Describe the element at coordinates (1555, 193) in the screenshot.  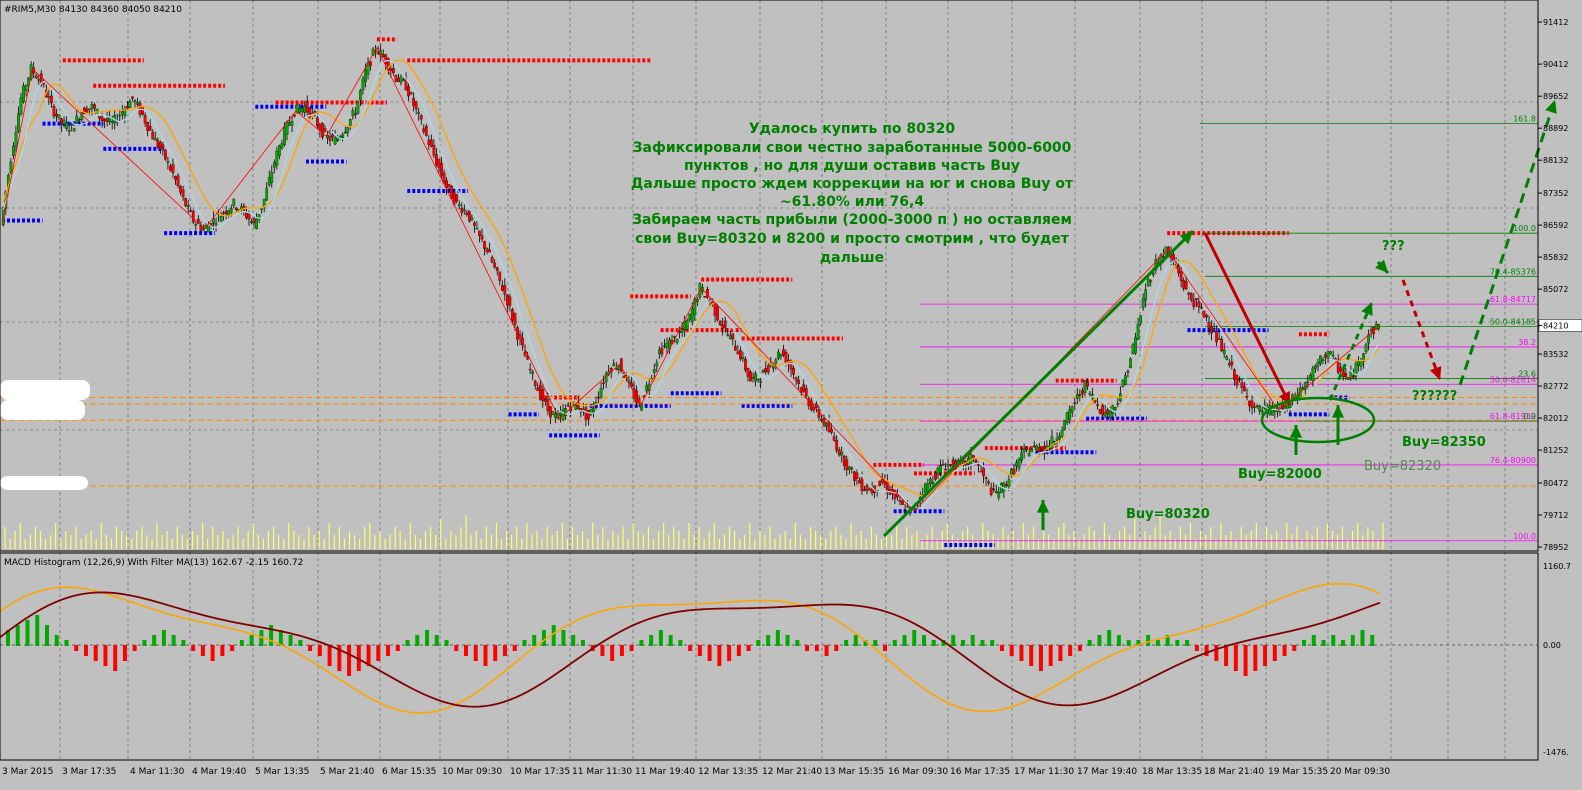
I see `y-tick-label: 87352` at that location.